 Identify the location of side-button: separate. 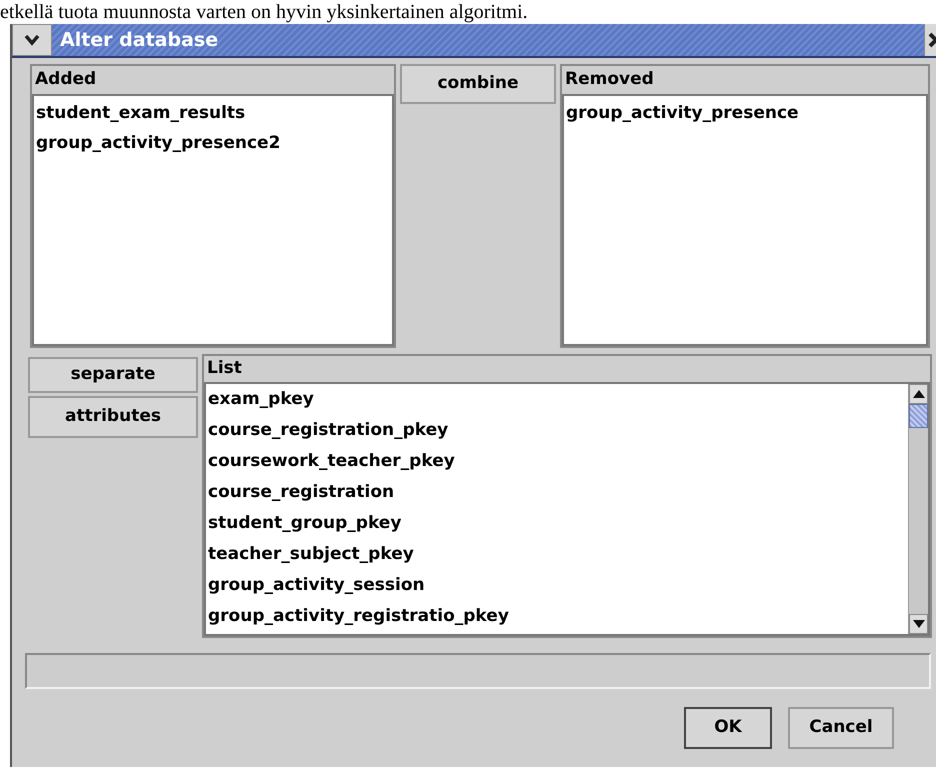
(113, 375).